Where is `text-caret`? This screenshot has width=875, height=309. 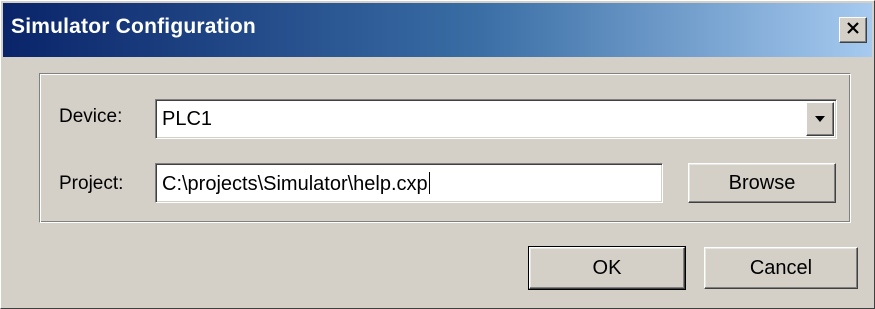
text-caret is located at coordinates (429, 183).